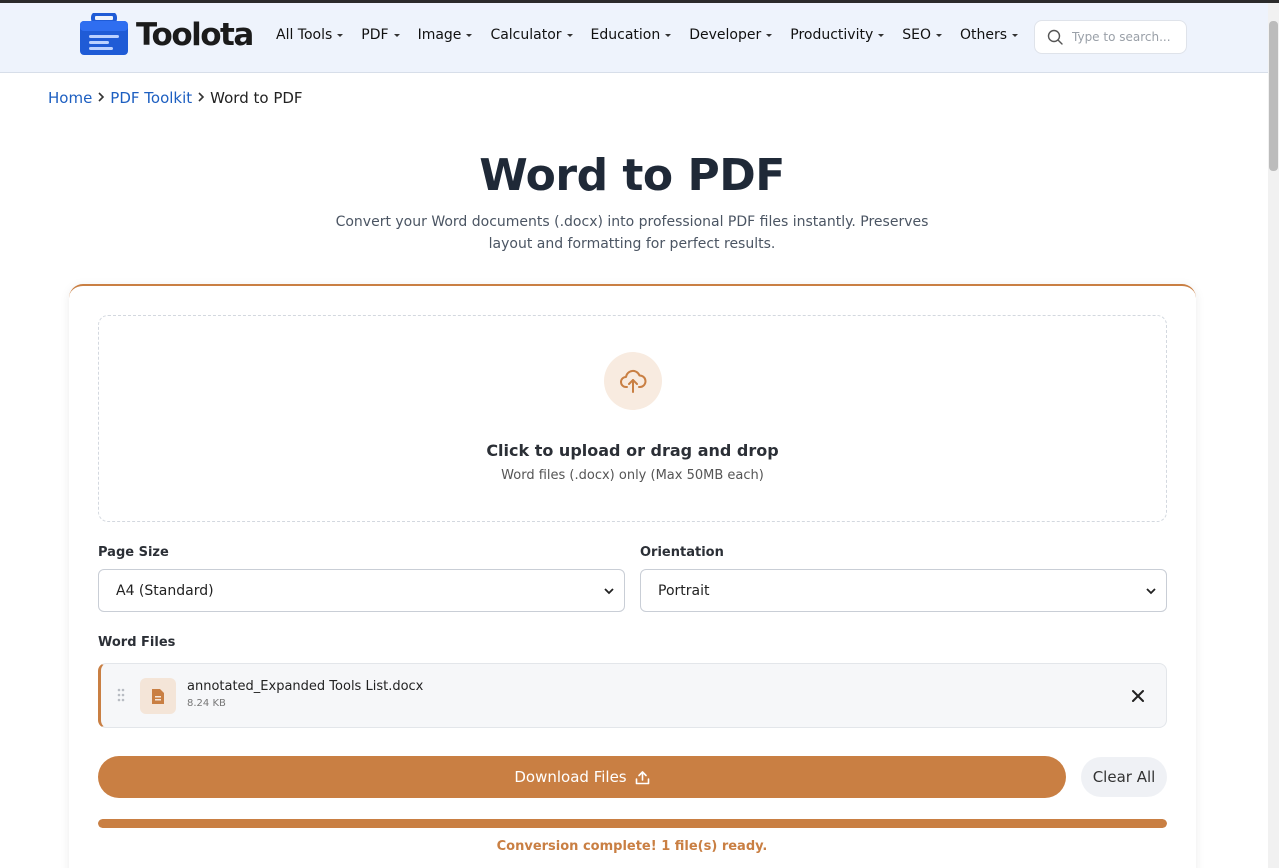 The width and height of the screenshot is (1279, 868). I want to click on nav-image: Image, so click(445, 35).